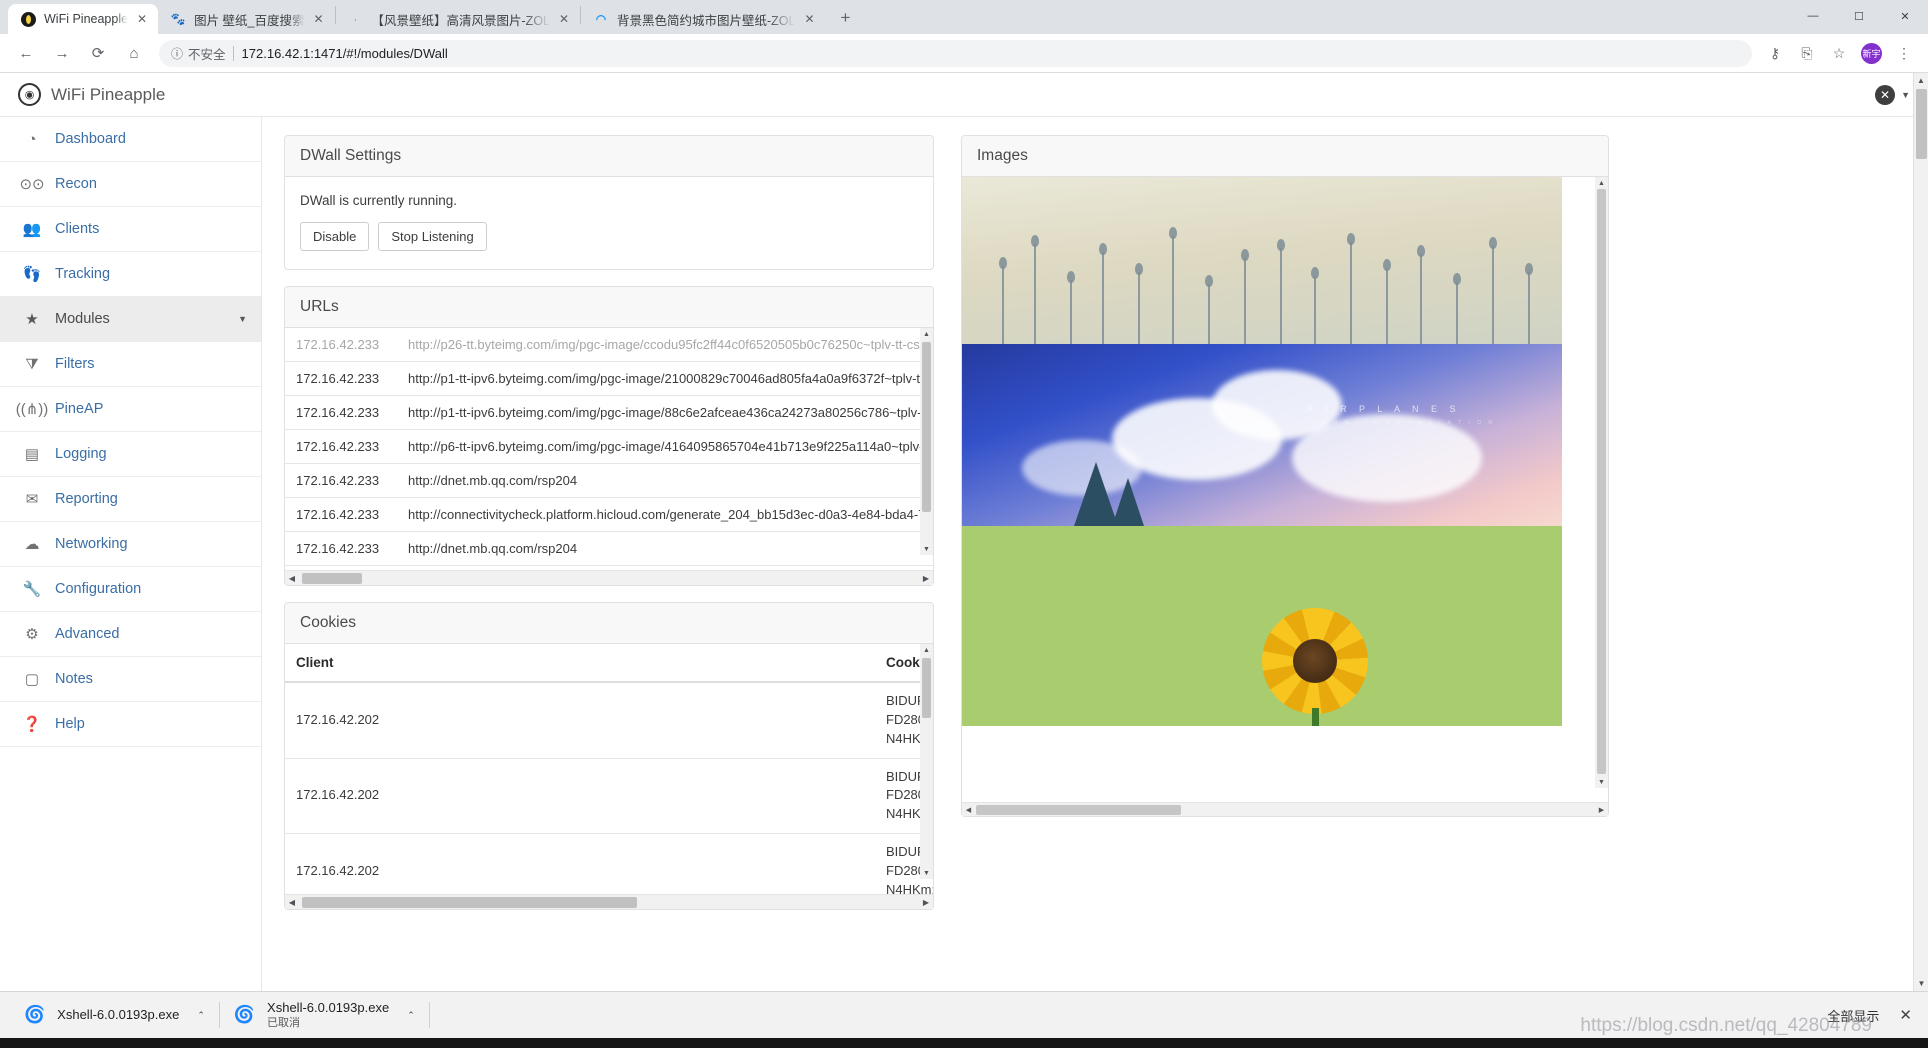 This screenshot has height=1048, width=1928. What do you see at coordinates (130, 589) in the screenshot?
I see `sidebar-item-configuration: 🔧 Configuration` at bounding box center [130, 589].